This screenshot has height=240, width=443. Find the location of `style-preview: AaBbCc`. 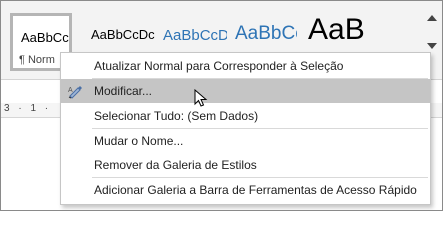

style-preview: AaBbCc is located at coordinates (266, 33).